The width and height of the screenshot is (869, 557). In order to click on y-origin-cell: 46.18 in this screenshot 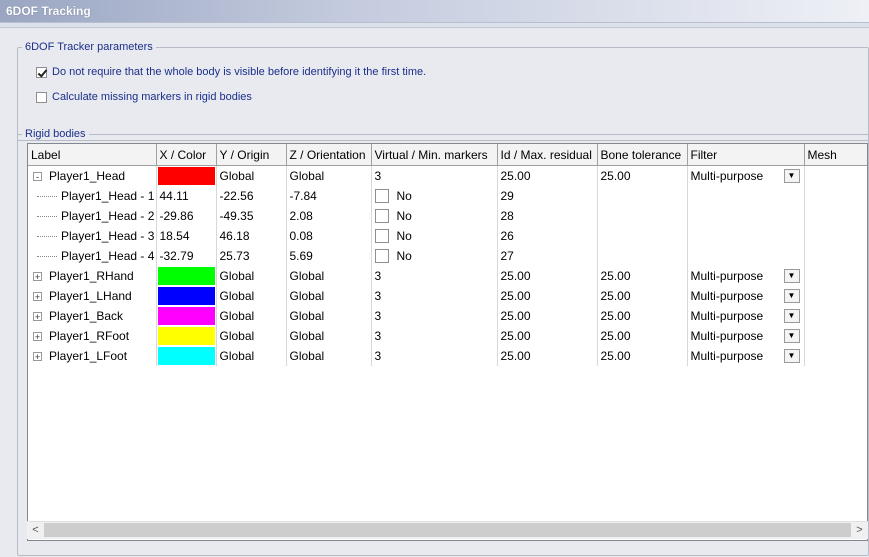, I will do `click(251, 236)`.